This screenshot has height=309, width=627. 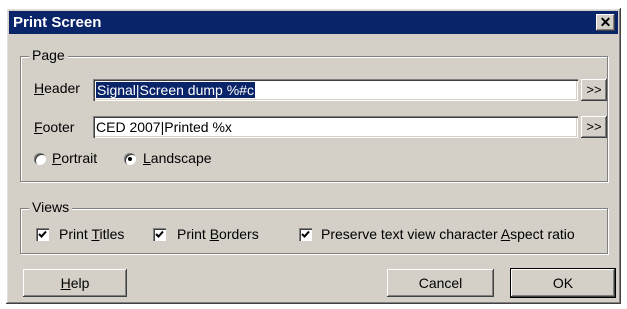 I want to click on landscape-radio, so click(x=130, y=159).